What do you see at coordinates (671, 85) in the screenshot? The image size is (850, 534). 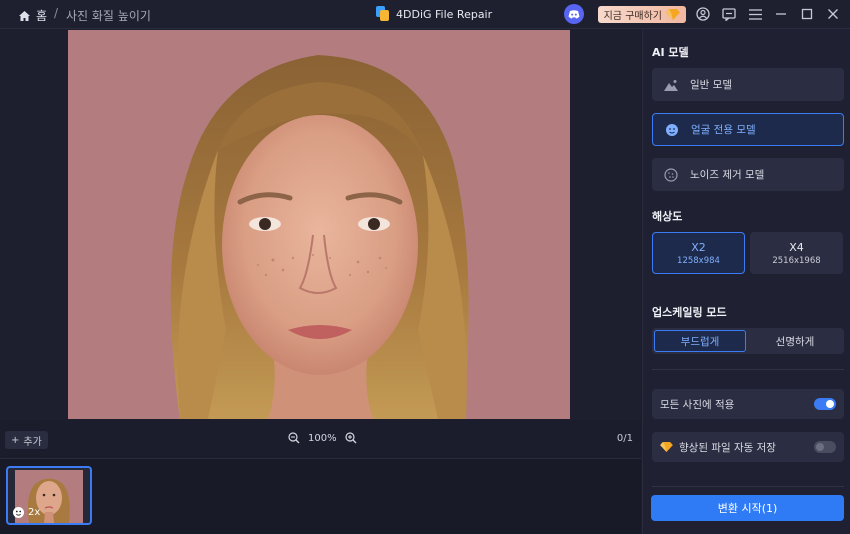 I see `mountain-icon` at bounding box center [671, 85].